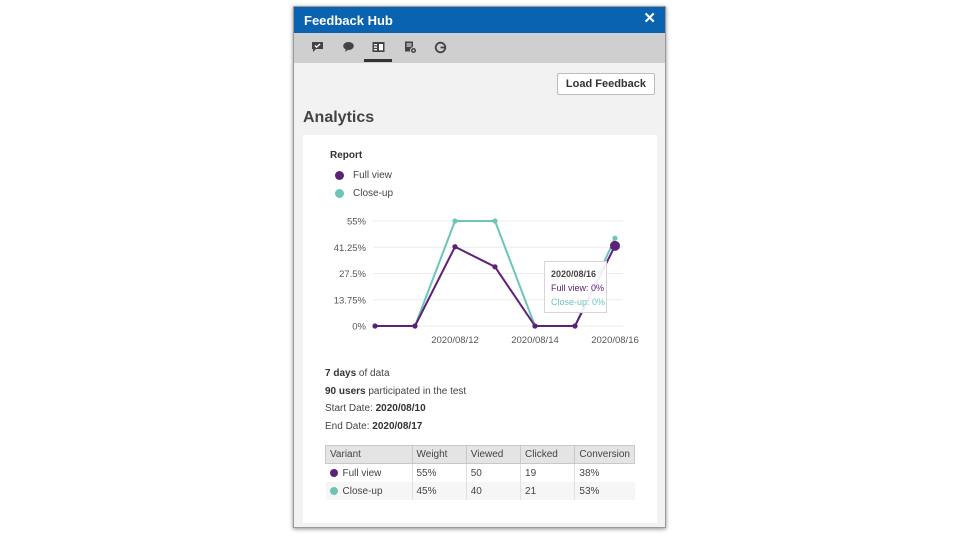 Image resolution: width=960 pixels, height=540 pixels. I want to click on end-date-label: End Date:, so click(349, 426).